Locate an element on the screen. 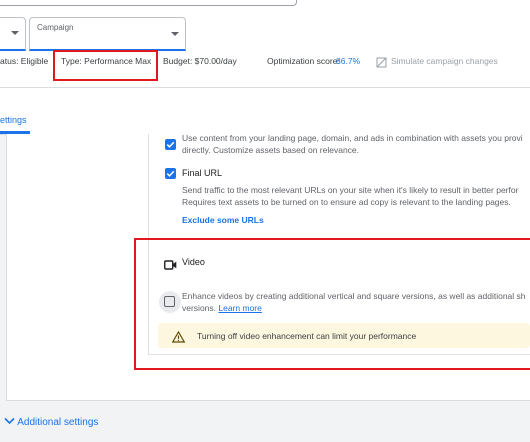 The width and height of the screenshot is (530, 442). campaign-dropdown: Campaign is located at coordinates (107, 34).